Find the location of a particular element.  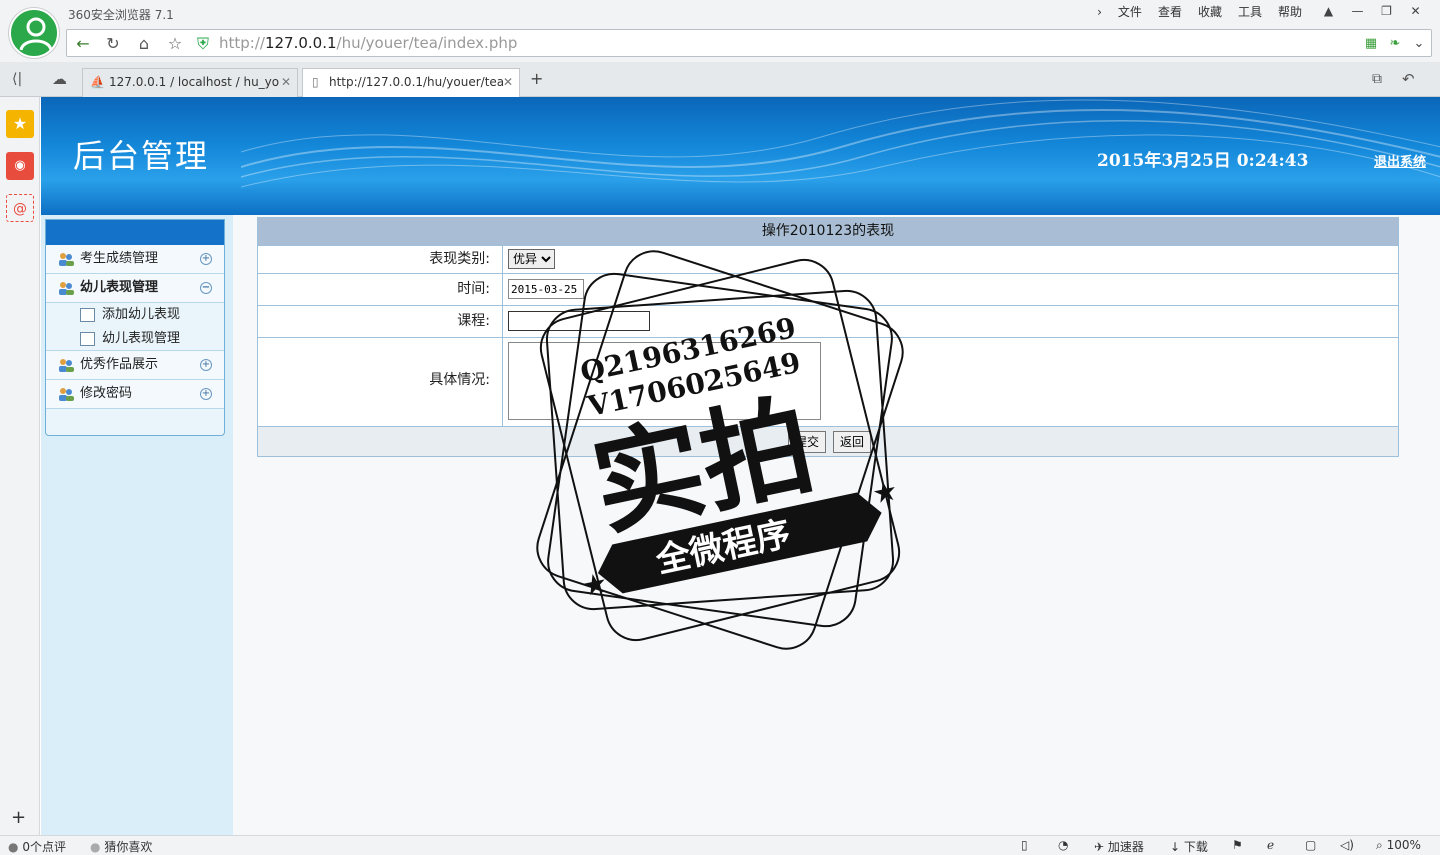

page-header: 后台管理 2015年3月25日 0:24:43 退出系统 is located at coordinates (740, 156).